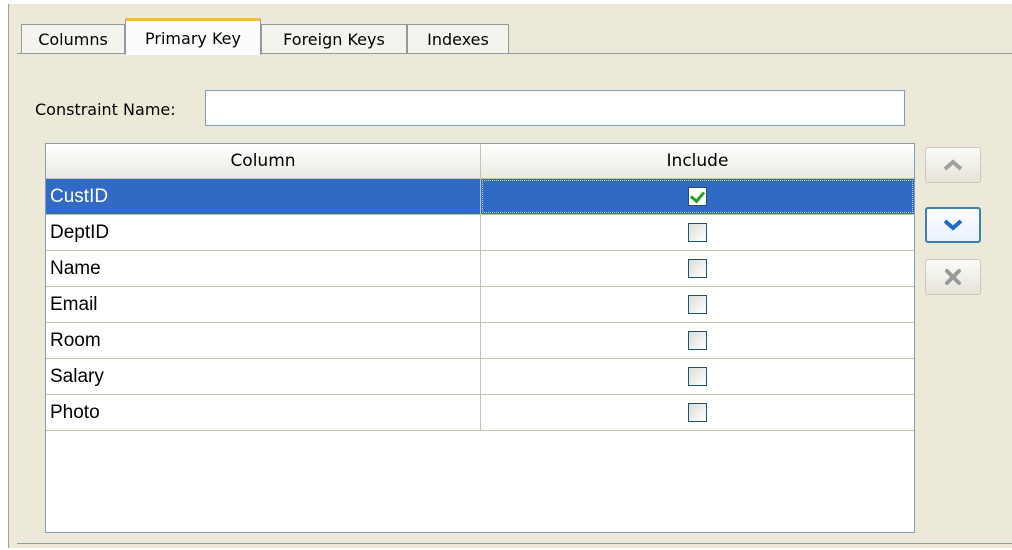  Describe the element at coordinates (105, 109) in the screenshot. I see `constraint-name-label: Constraint Name:` at that location.